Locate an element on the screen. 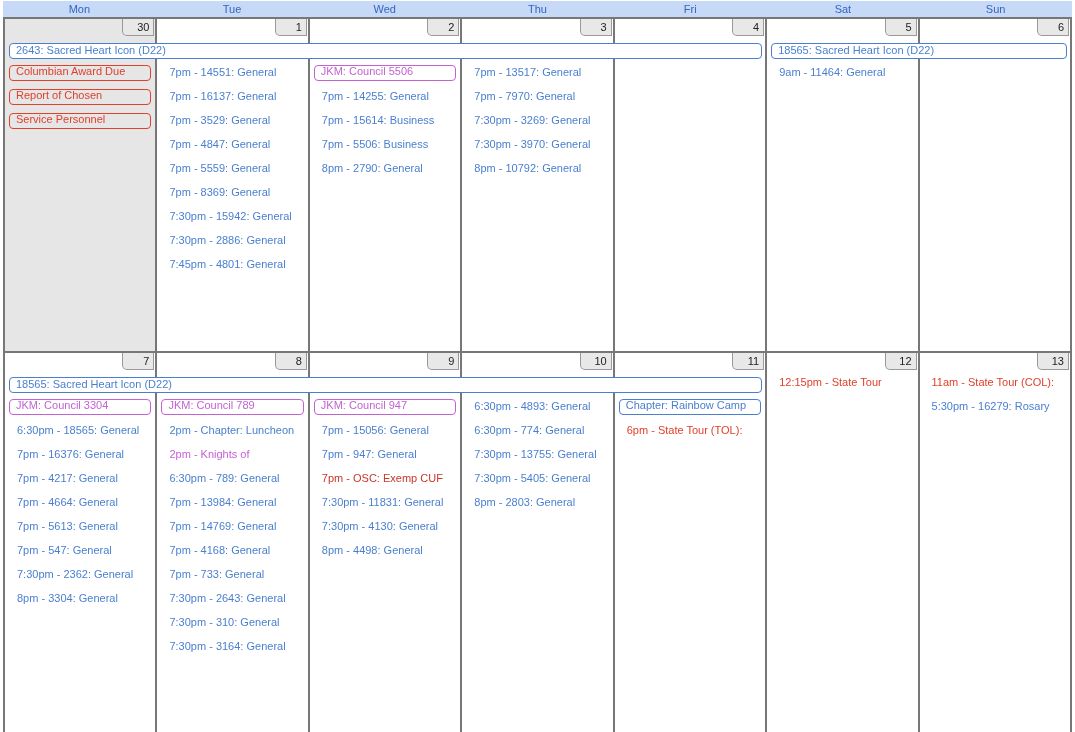  event-link: 7pm - 4217: General is located at coordinates (64, 479).